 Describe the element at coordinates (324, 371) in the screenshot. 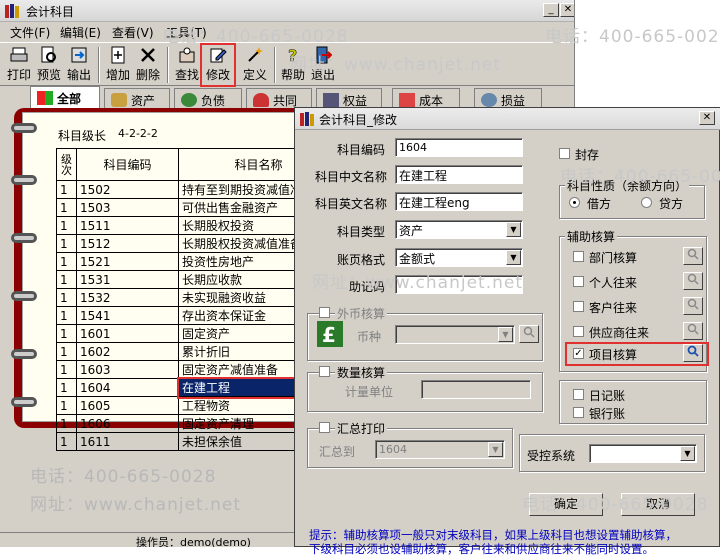

I see `quantity-checkbox` at that location.